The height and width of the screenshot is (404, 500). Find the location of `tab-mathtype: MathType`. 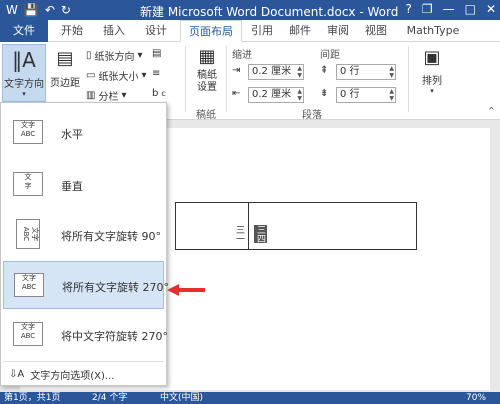

tab-mathtype: MathType is located at coordinates (433, 31).